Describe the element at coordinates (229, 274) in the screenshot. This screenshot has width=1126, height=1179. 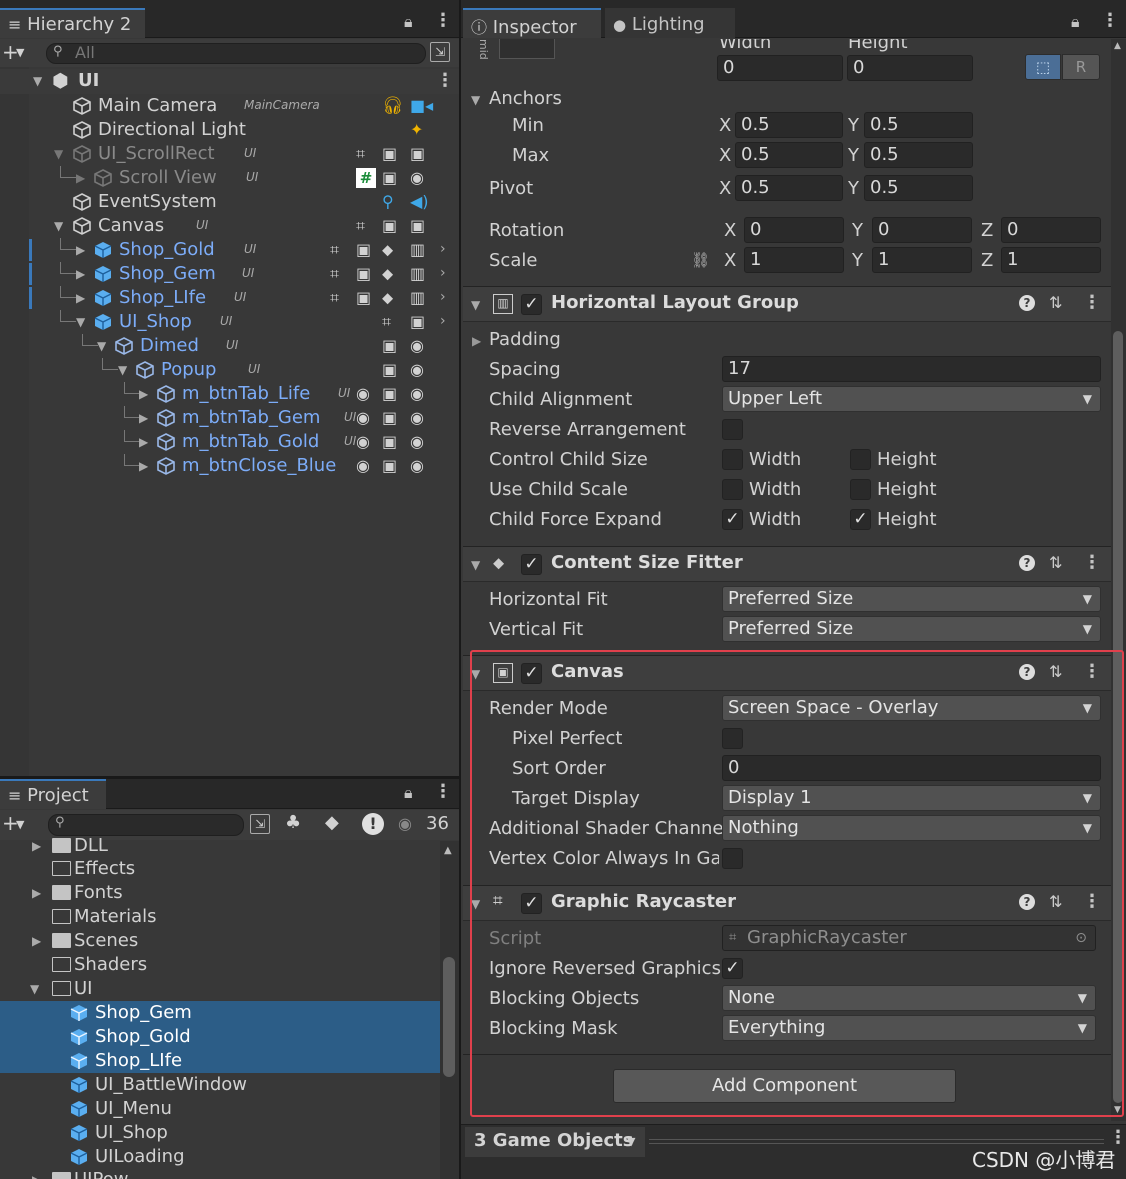
I see `hierarchy-item-shop-gem: ▶ Shop_Gem UI ⌗ ▣ ⬥ ▥ ›` at that location.